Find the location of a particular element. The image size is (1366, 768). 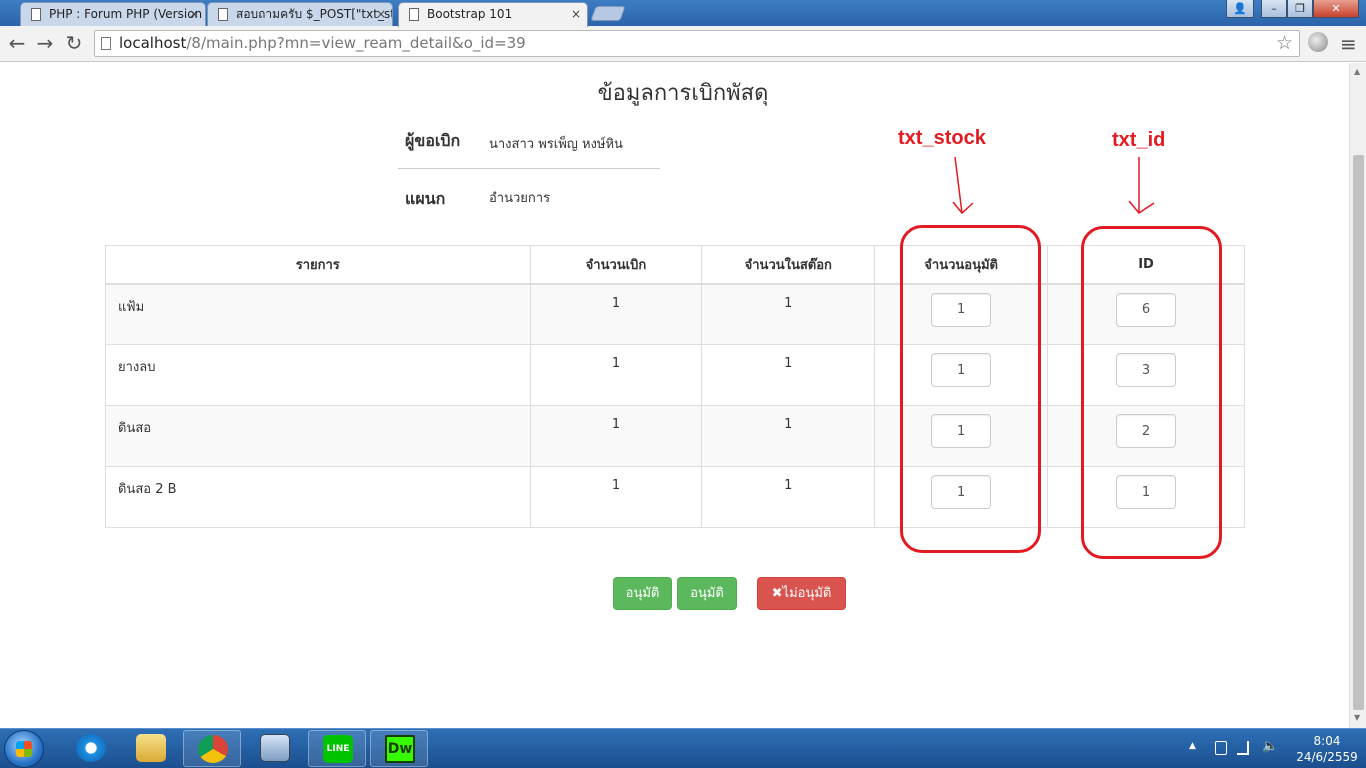

signal-icon is located at coordinates (1243, 748).